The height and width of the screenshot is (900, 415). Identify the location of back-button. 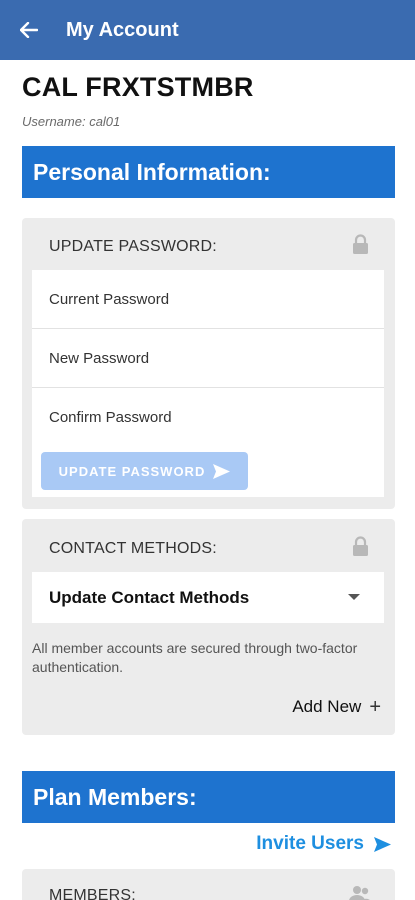
(29, 30).